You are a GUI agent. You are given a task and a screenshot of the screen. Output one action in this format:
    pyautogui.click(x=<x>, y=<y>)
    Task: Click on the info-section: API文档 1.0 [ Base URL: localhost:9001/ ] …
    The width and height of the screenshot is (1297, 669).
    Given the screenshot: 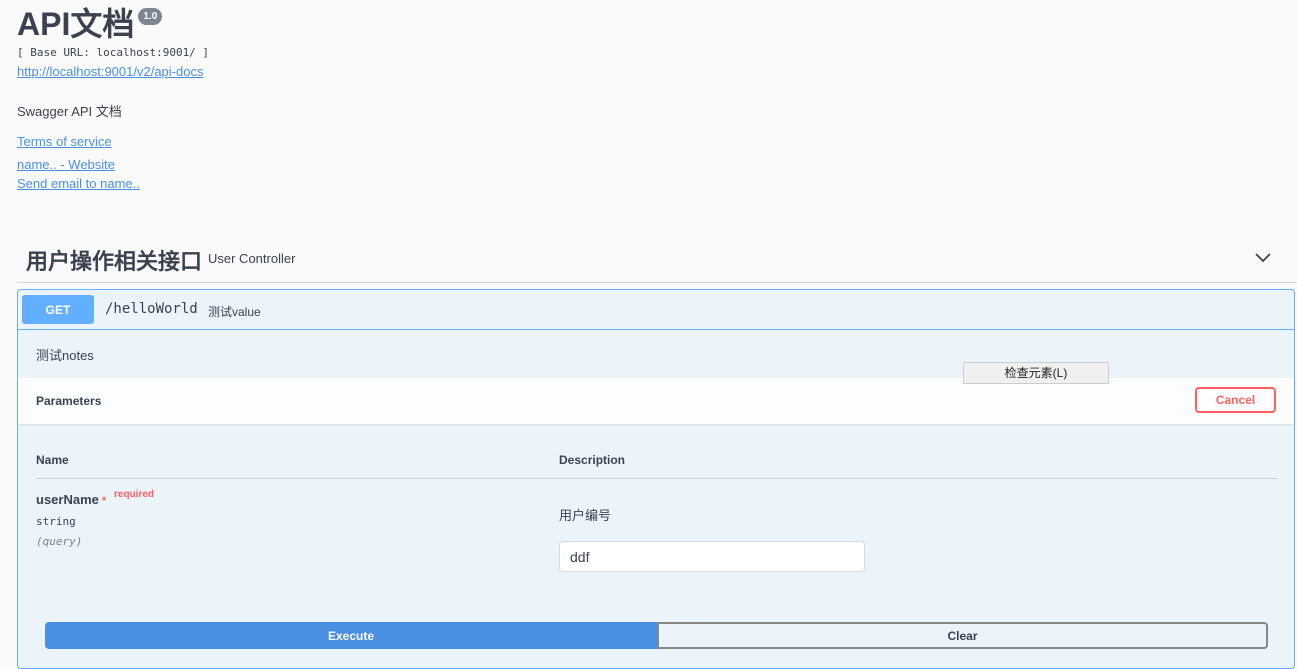 What is the action you would take?
    pyautogui.click(x=317, y=97)
    